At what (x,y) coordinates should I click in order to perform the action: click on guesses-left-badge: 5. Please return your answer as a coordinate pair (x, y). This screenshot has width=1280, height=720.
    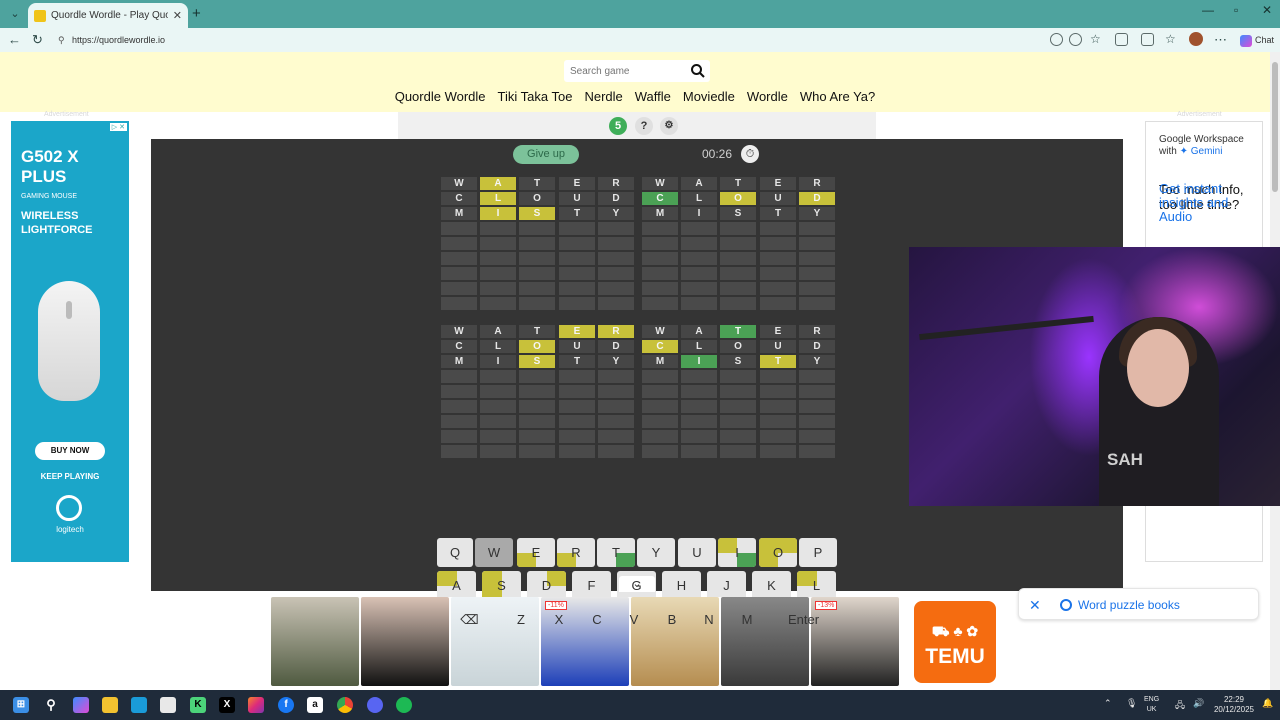
    Looking at the image, I should click on (618, 126).